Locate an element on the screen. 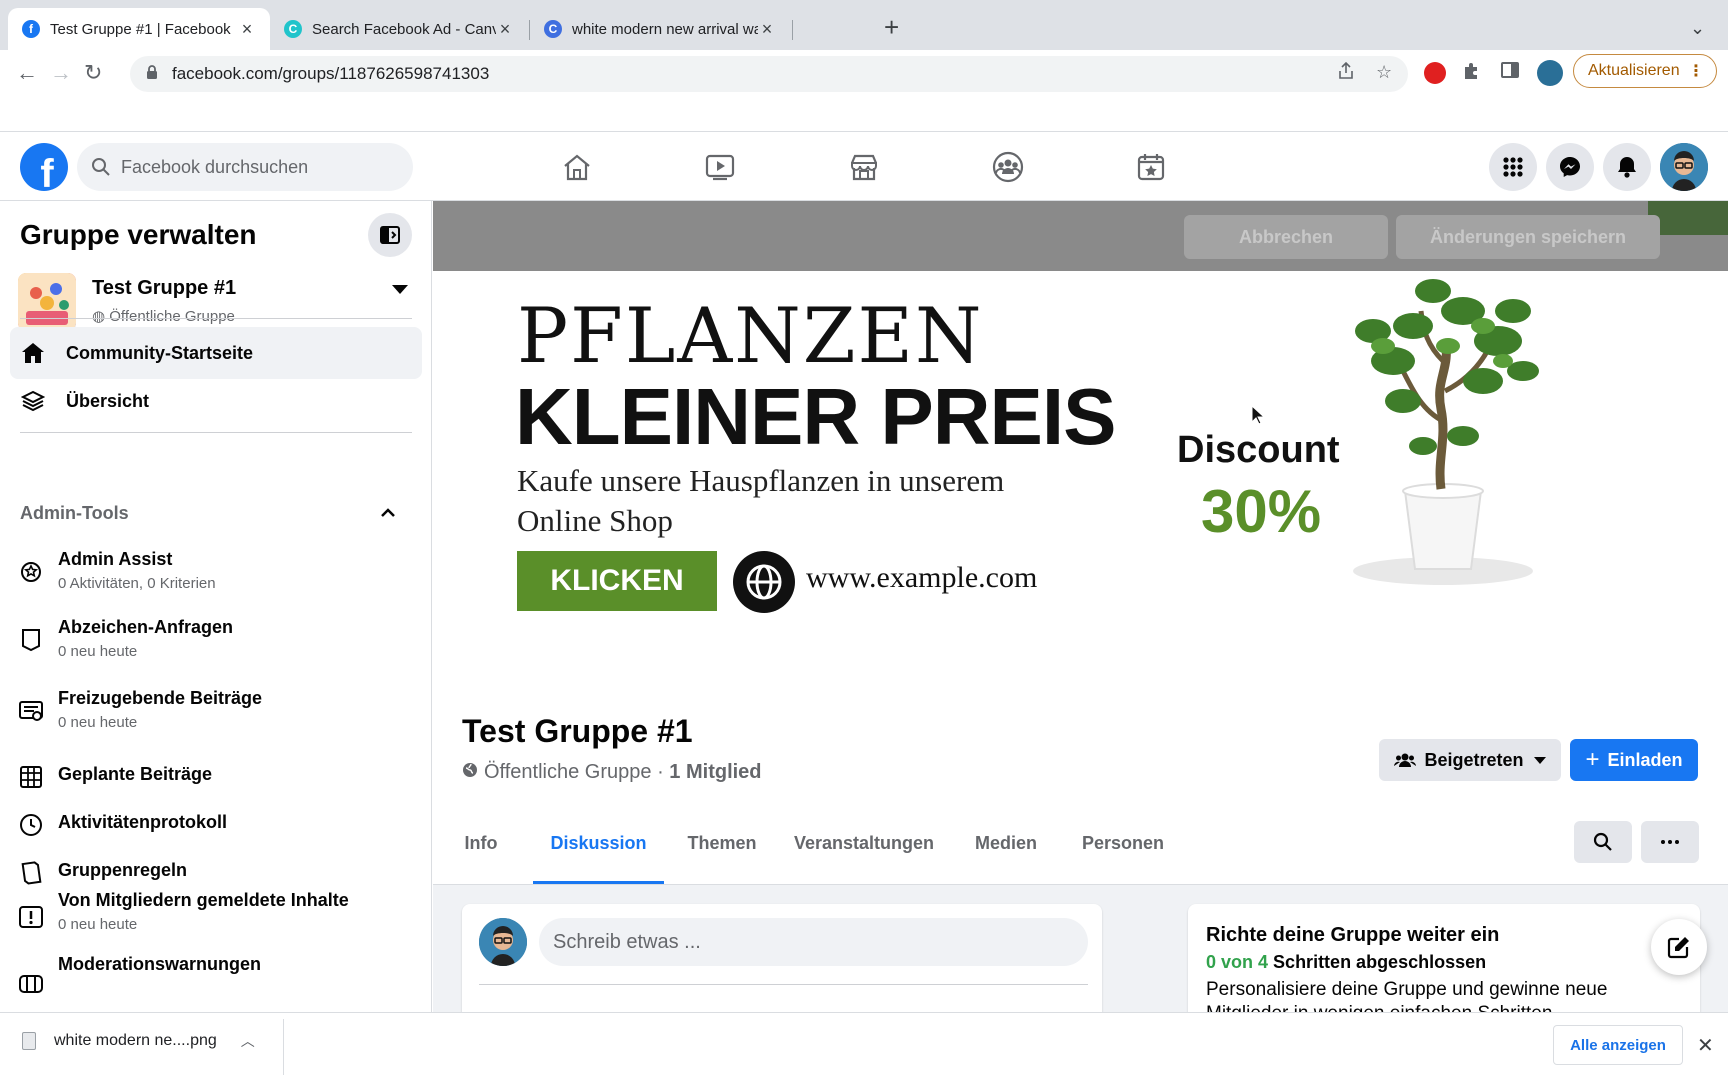  side-panel-icon is located at coordinates (1510, 72).